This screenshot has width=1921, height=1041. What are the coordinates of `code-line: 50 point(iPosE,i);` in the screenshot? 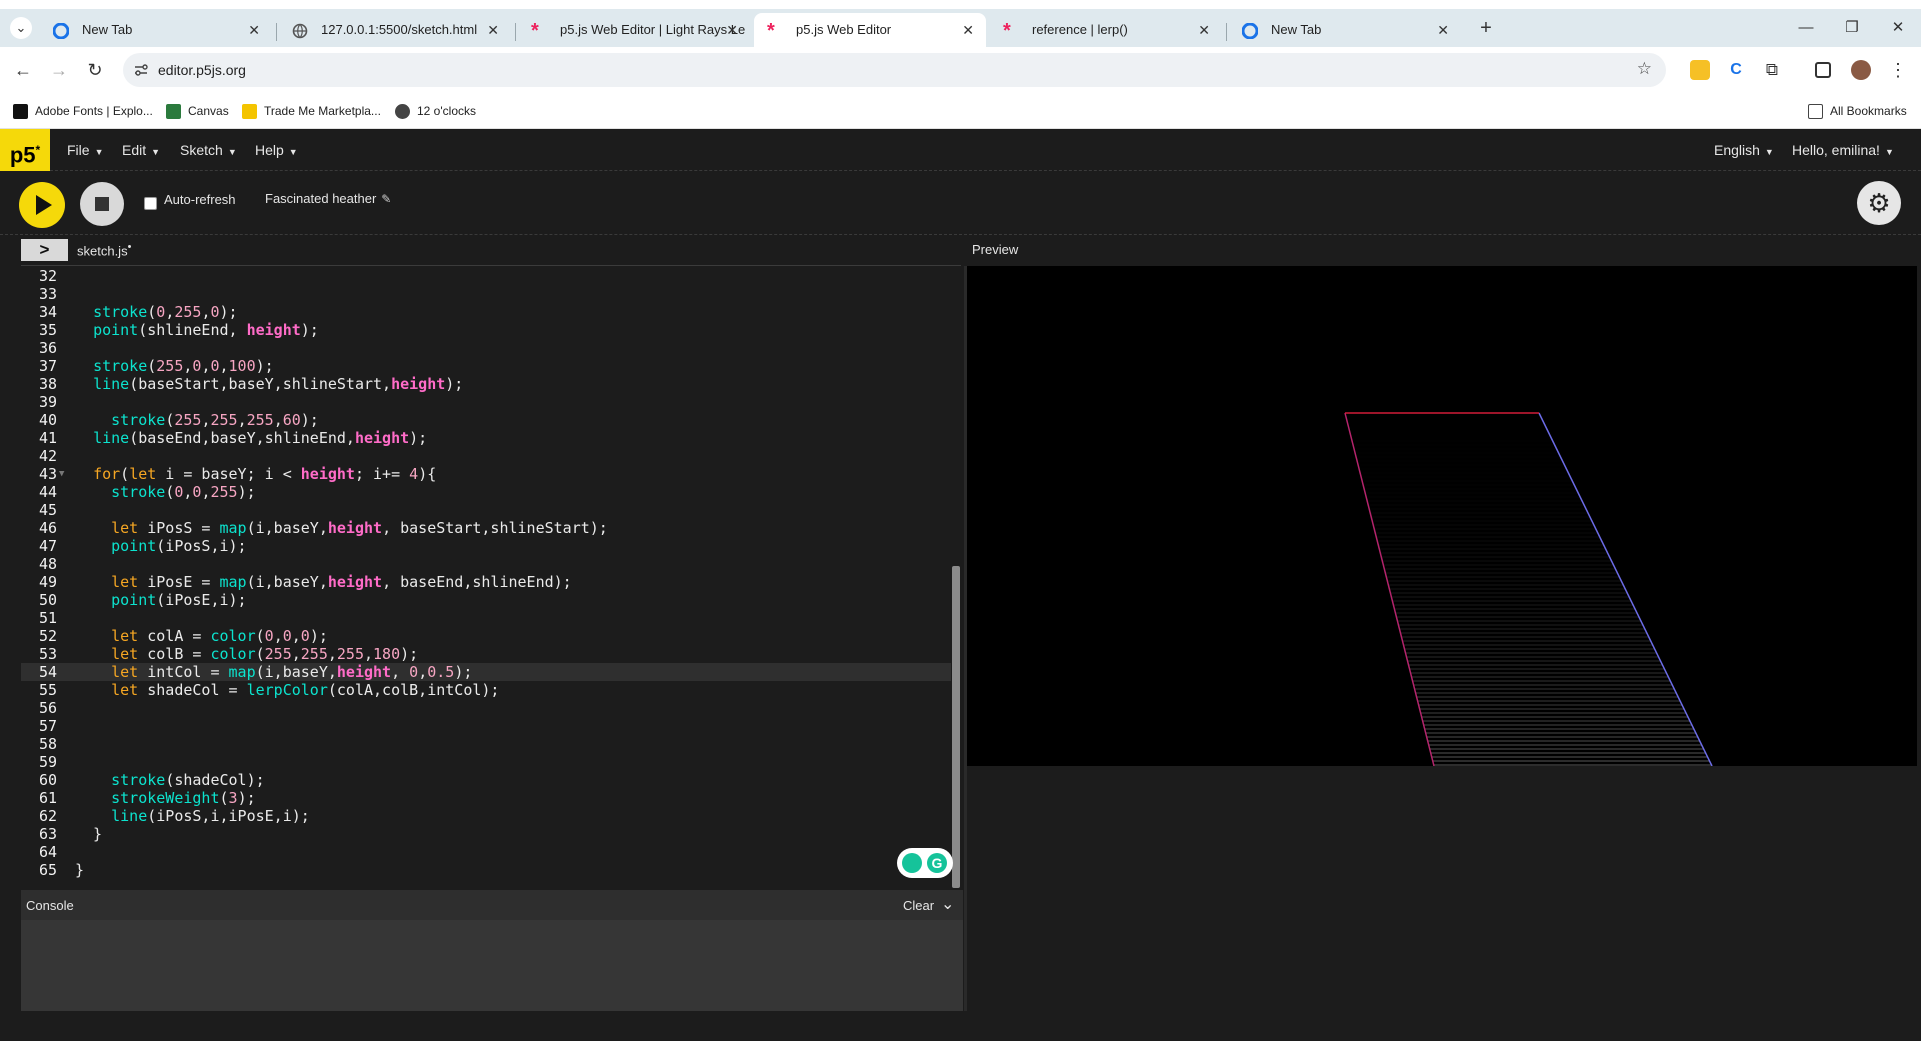 It's located at (486, 600).